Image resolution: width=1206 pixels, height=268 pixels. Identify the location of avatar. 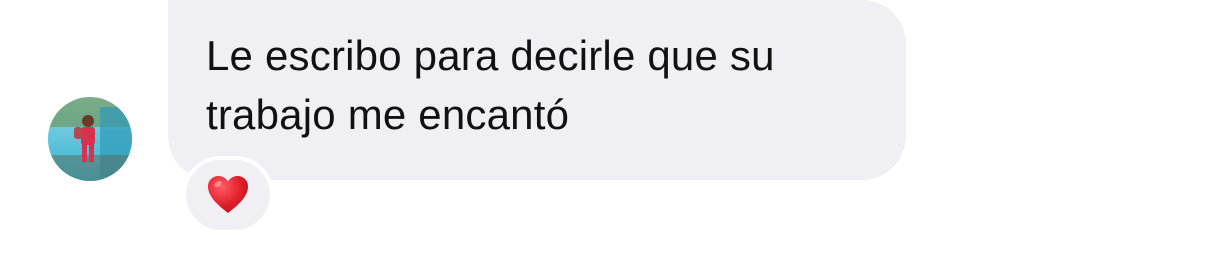
(90, 139).